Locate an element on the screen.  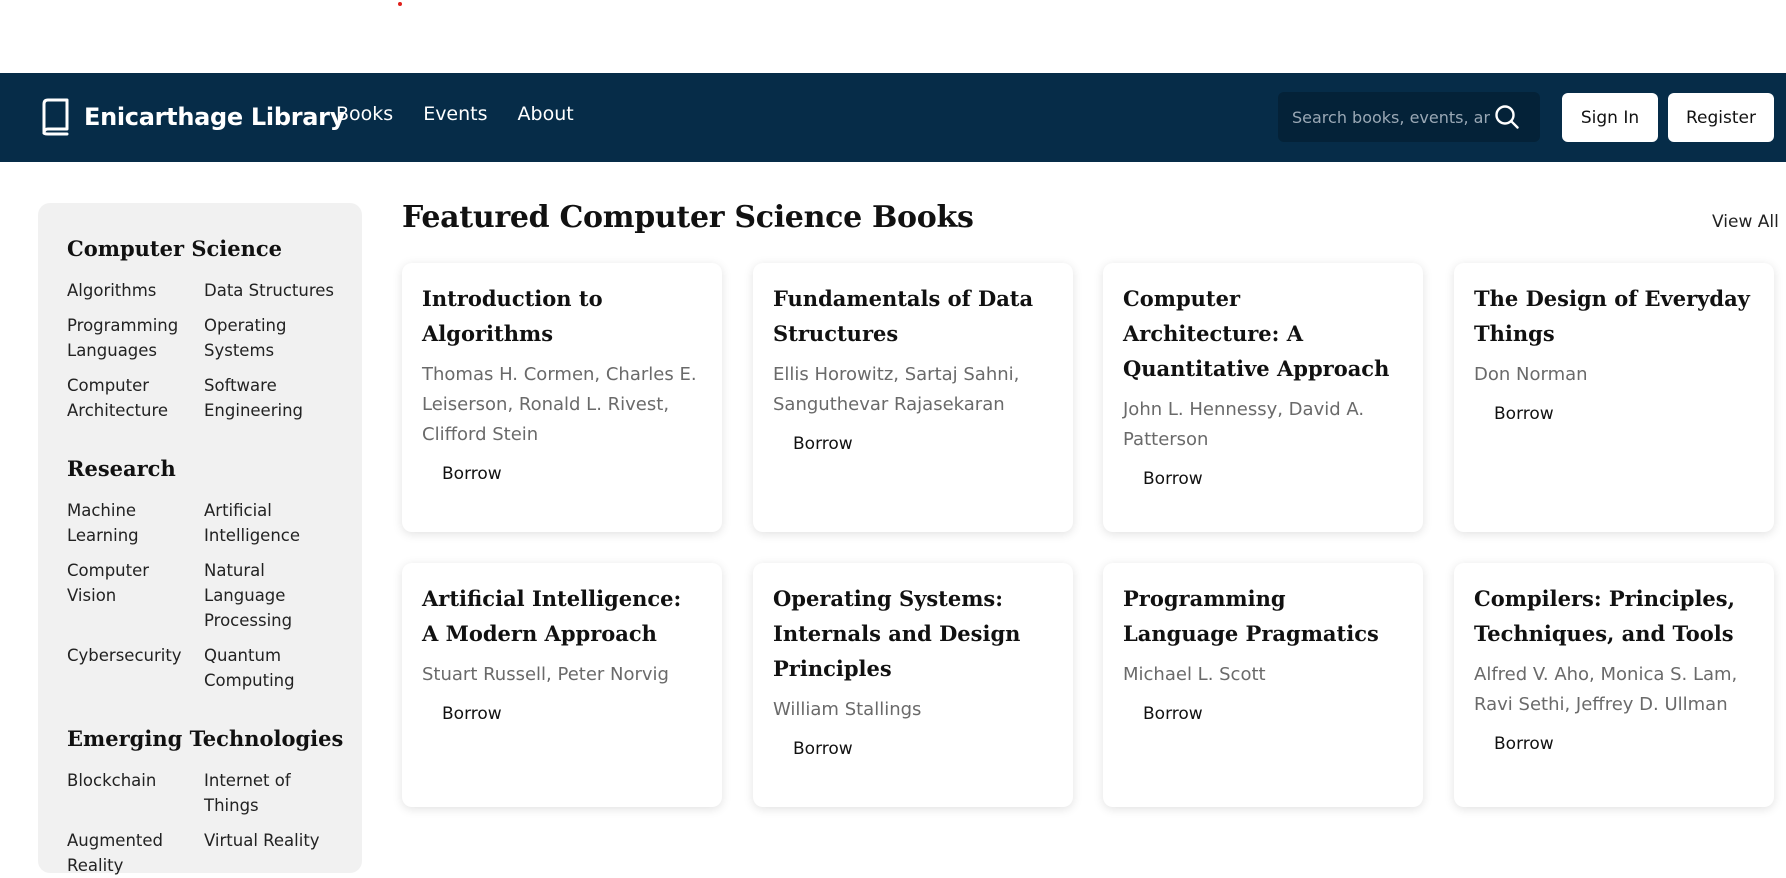
category-artificial-intelligence: Artificial Intelligence is located at coordinates (269, 523).